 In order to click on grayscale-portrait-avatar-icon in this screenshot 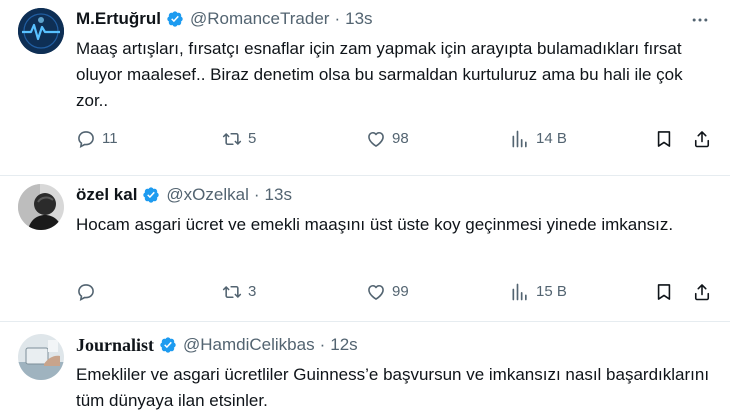, I will do `click(41, 207)`.